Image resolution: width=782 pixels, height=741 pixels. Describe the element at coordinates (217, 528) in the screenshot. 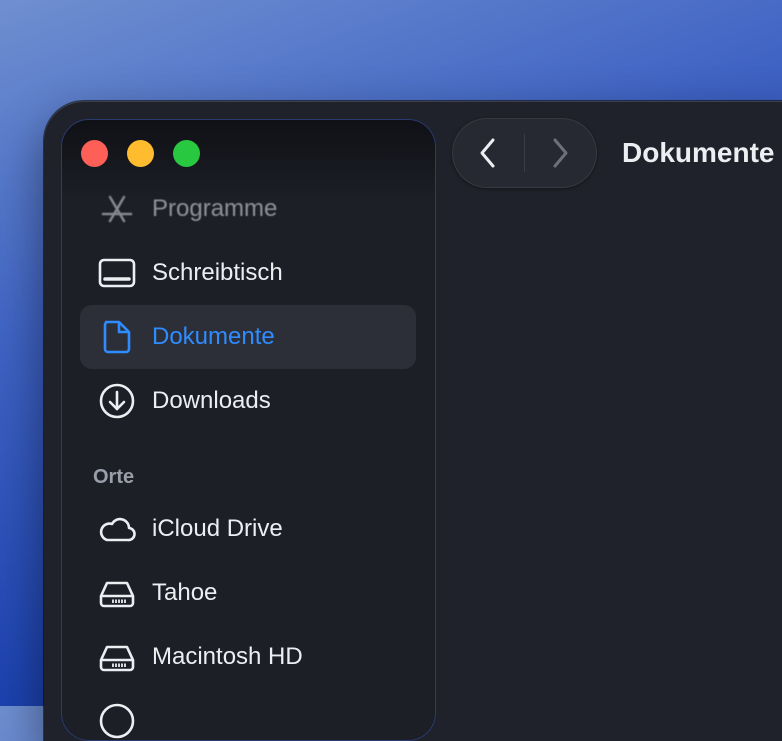

I see `sidebar-item-label: iCloud Drive` at that location.